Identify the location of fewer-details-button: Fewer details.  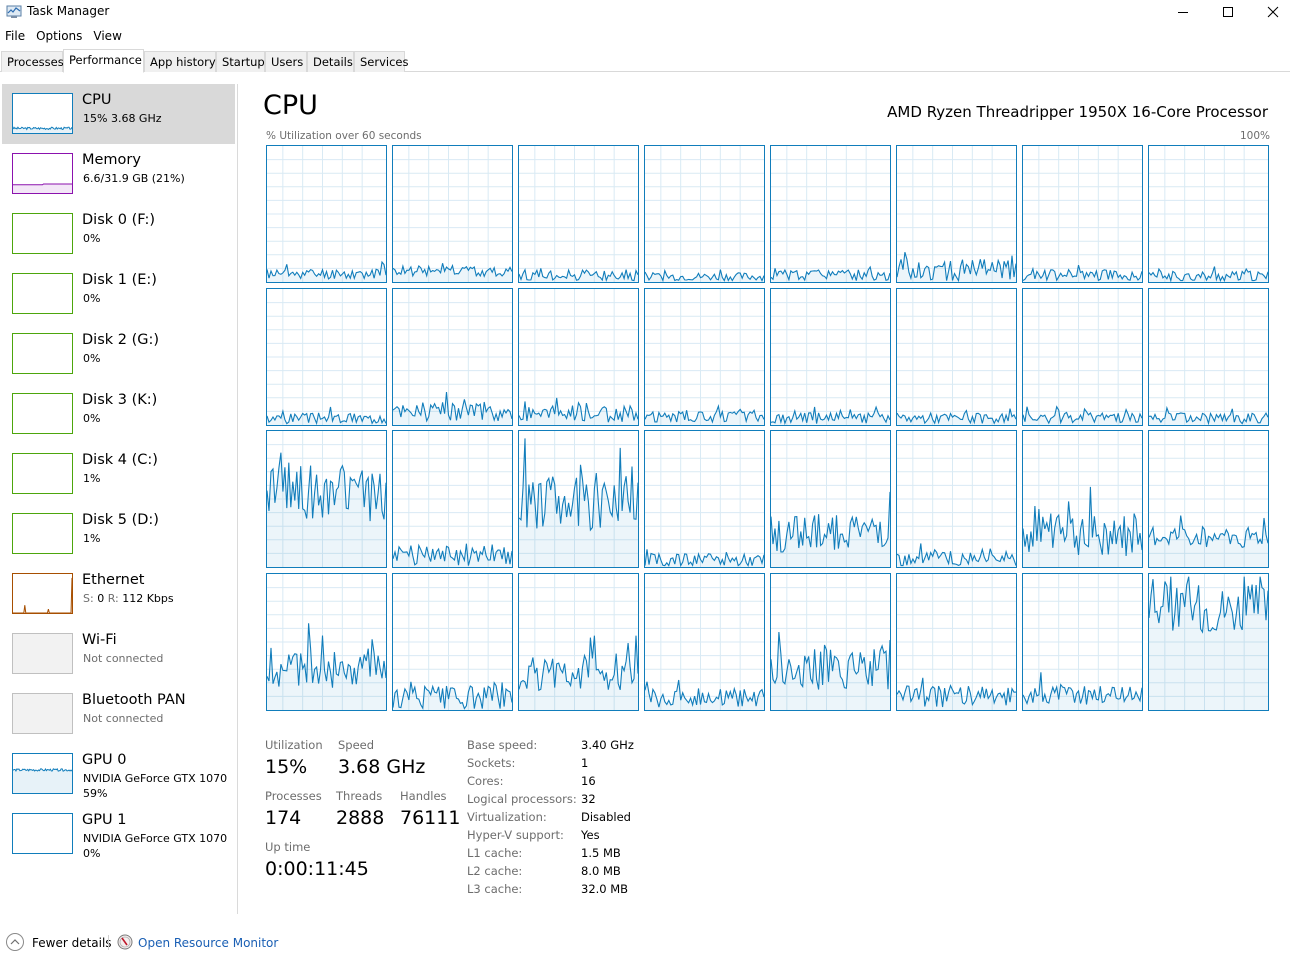
(72, 943).